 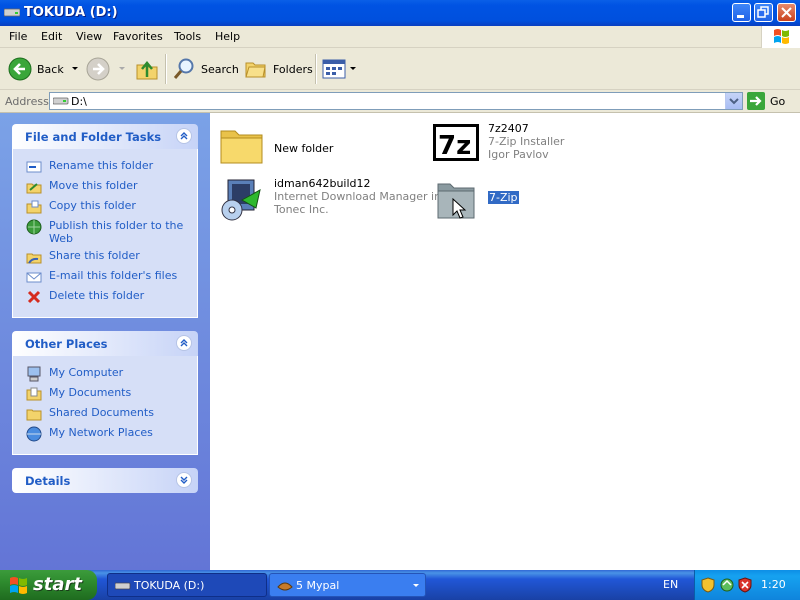 I want to click on folders-button: Folders, so click(x=278, y=69).